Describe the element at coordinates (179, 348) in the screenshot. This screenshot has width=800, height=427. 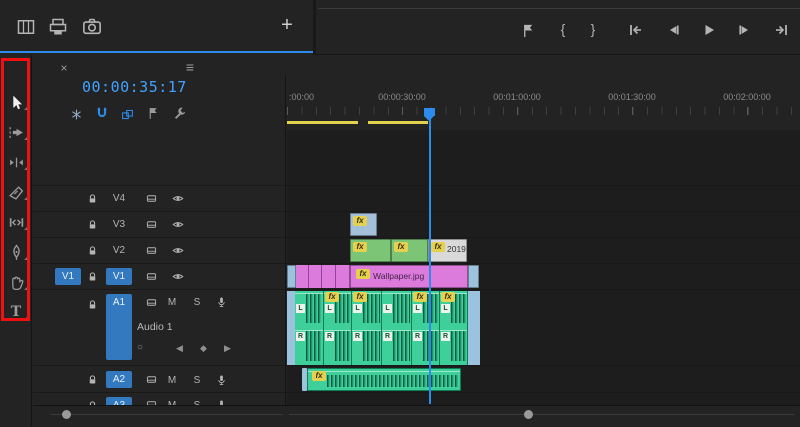
I see `previous-keyframe-icon: ◀` at that location.